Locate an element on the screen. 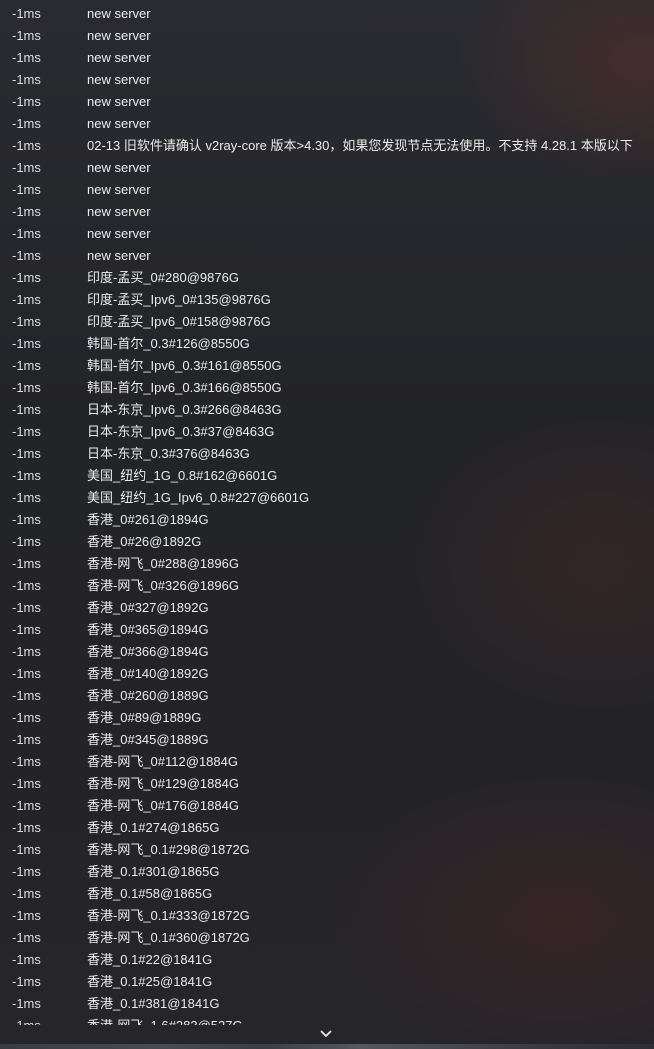 This screenshot has height=1049, width=654. server-menu-item: -1ms 香港_0#89@1889G is located at coordinates (327, 718).